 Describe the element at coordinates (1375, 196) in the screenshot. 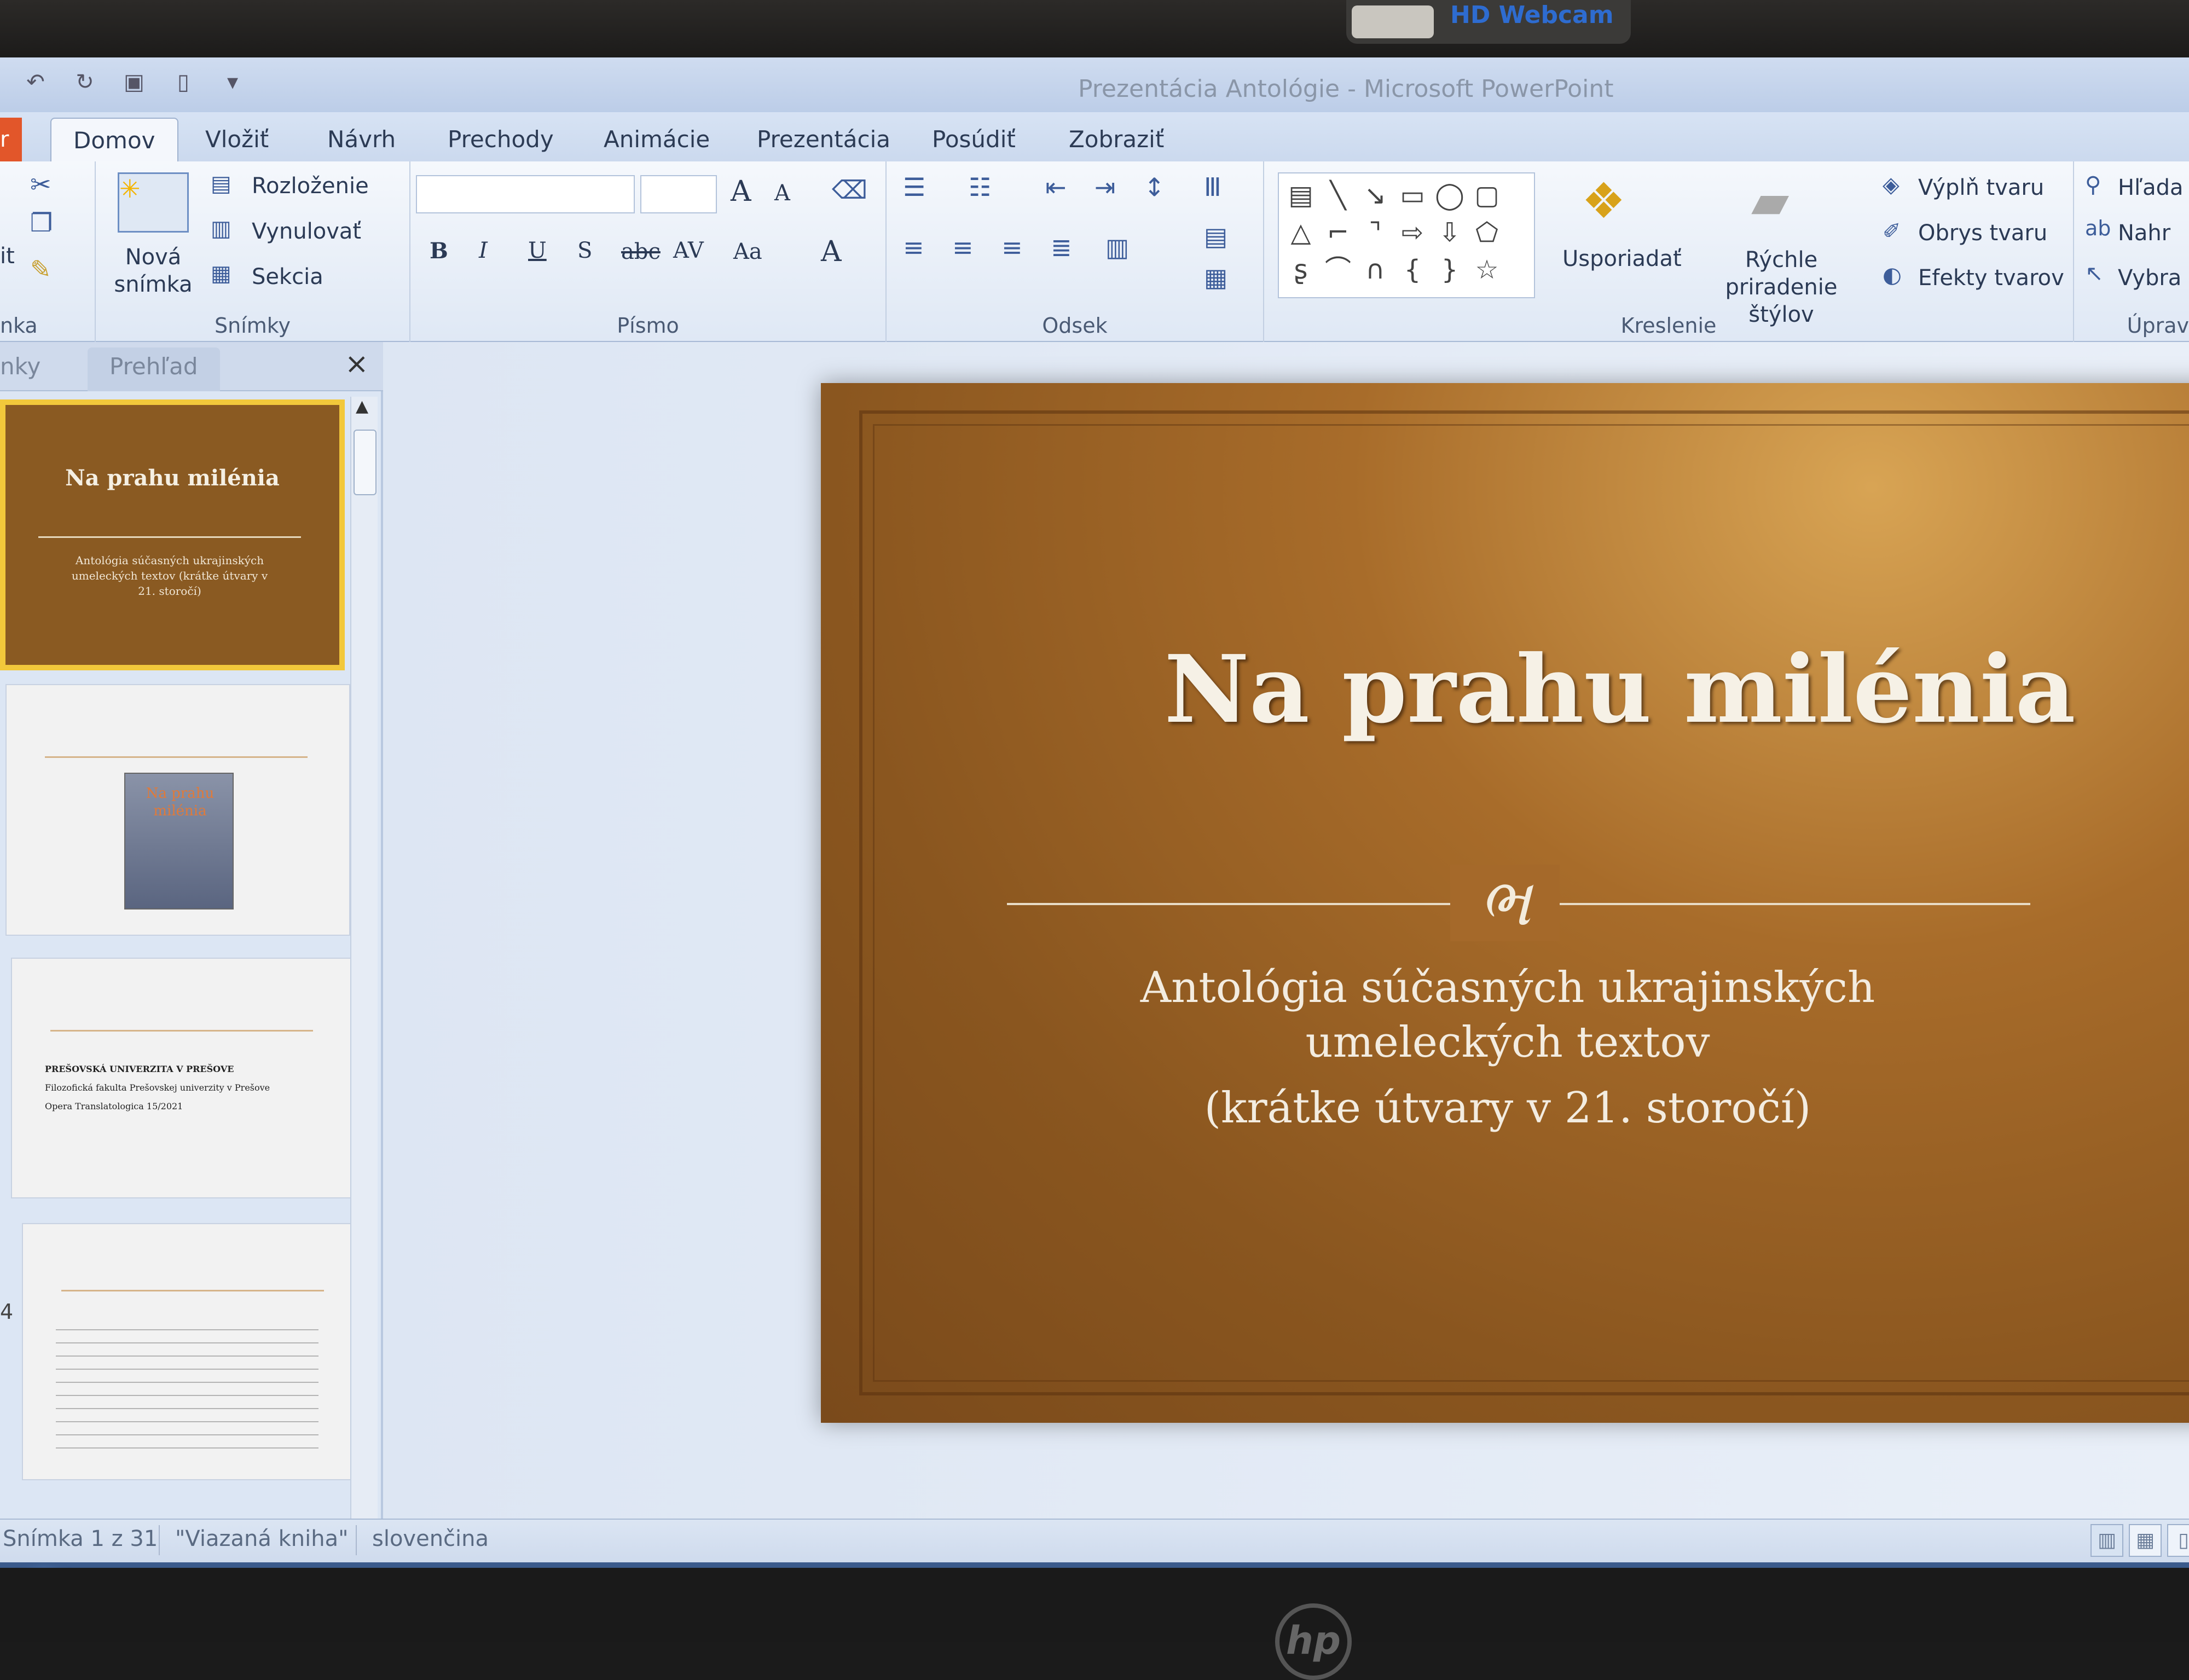

I see `arrow-line-shape-icon: ↘` at that location.